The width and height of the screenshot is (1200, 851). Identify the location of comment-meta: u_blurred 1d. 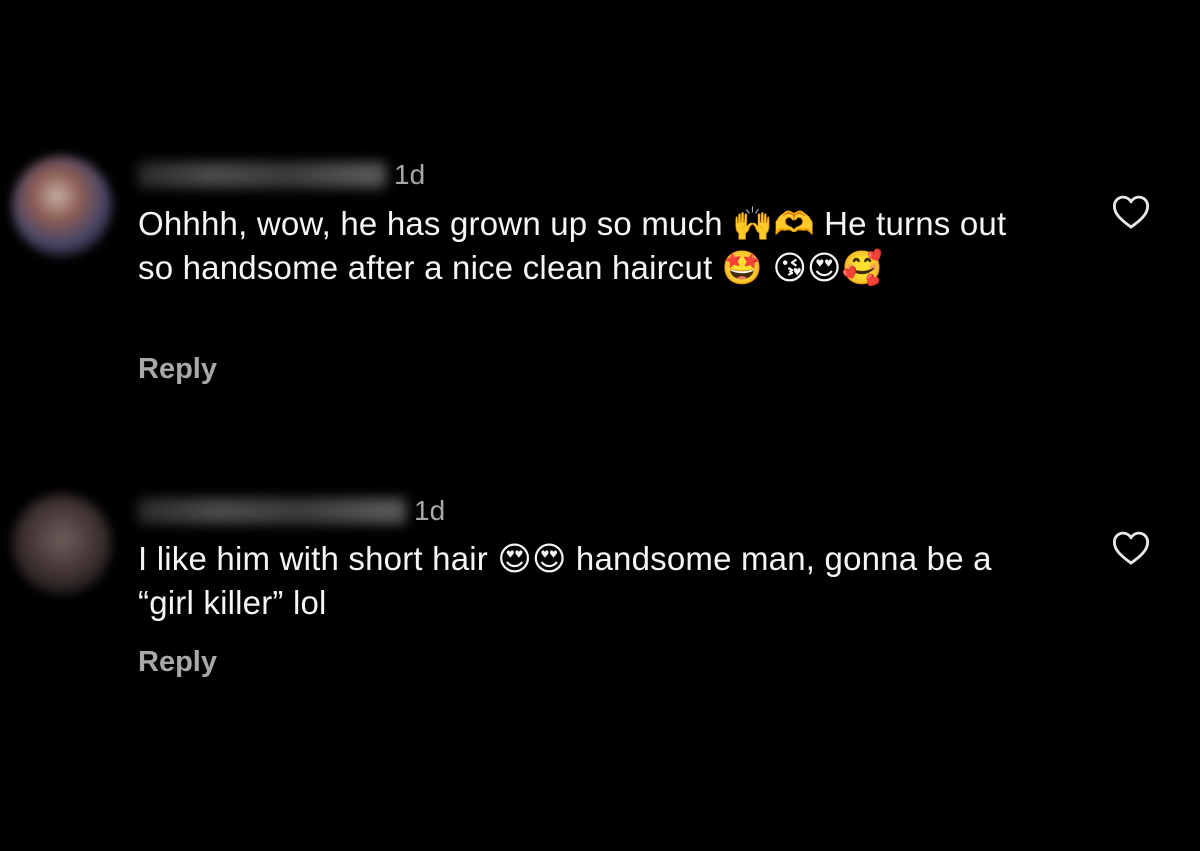
(281, 175).